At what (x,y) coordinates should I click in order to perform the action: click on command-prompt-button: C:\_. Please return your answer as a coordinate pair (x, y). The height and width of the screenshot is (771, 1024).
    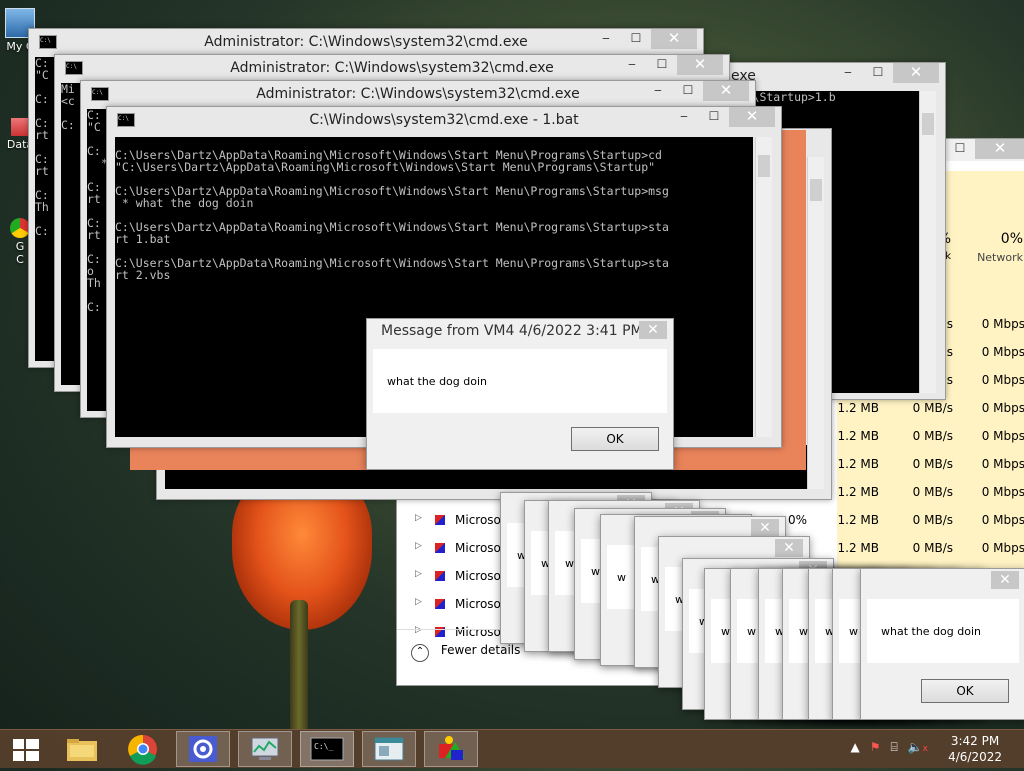
    Looking at the image, I should click on (327, 749).